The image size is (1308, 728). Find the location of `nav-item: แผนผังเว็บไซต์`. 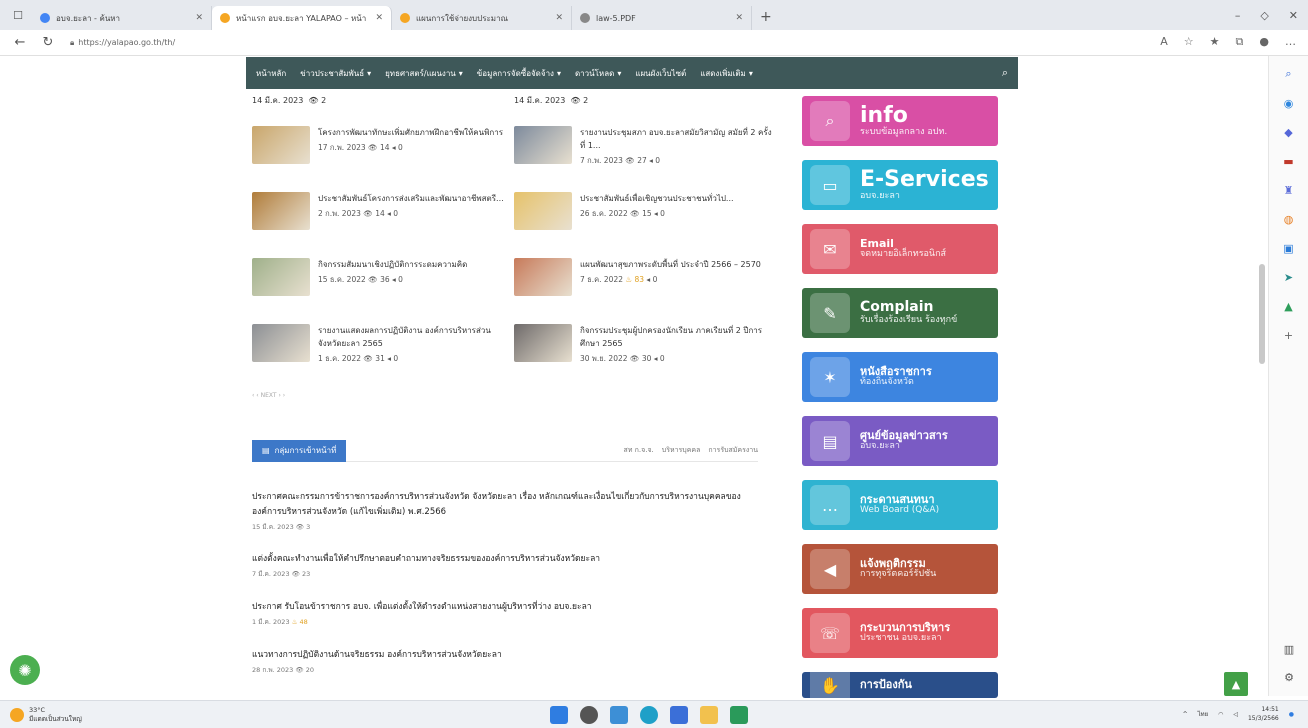

nav-item: แผนผังเว็บไซต์ is located at coordinates (660, 73).